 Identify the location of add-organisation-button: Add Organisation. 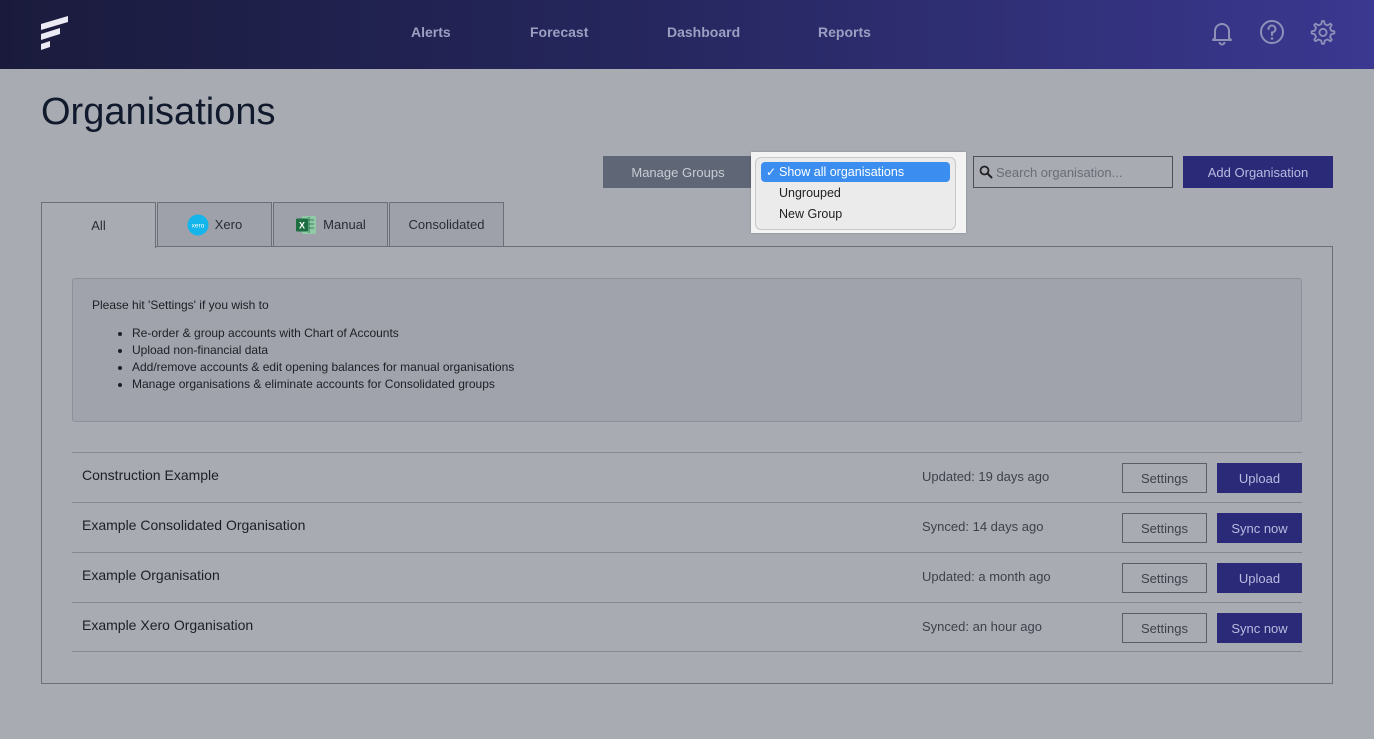
(1258, 172).